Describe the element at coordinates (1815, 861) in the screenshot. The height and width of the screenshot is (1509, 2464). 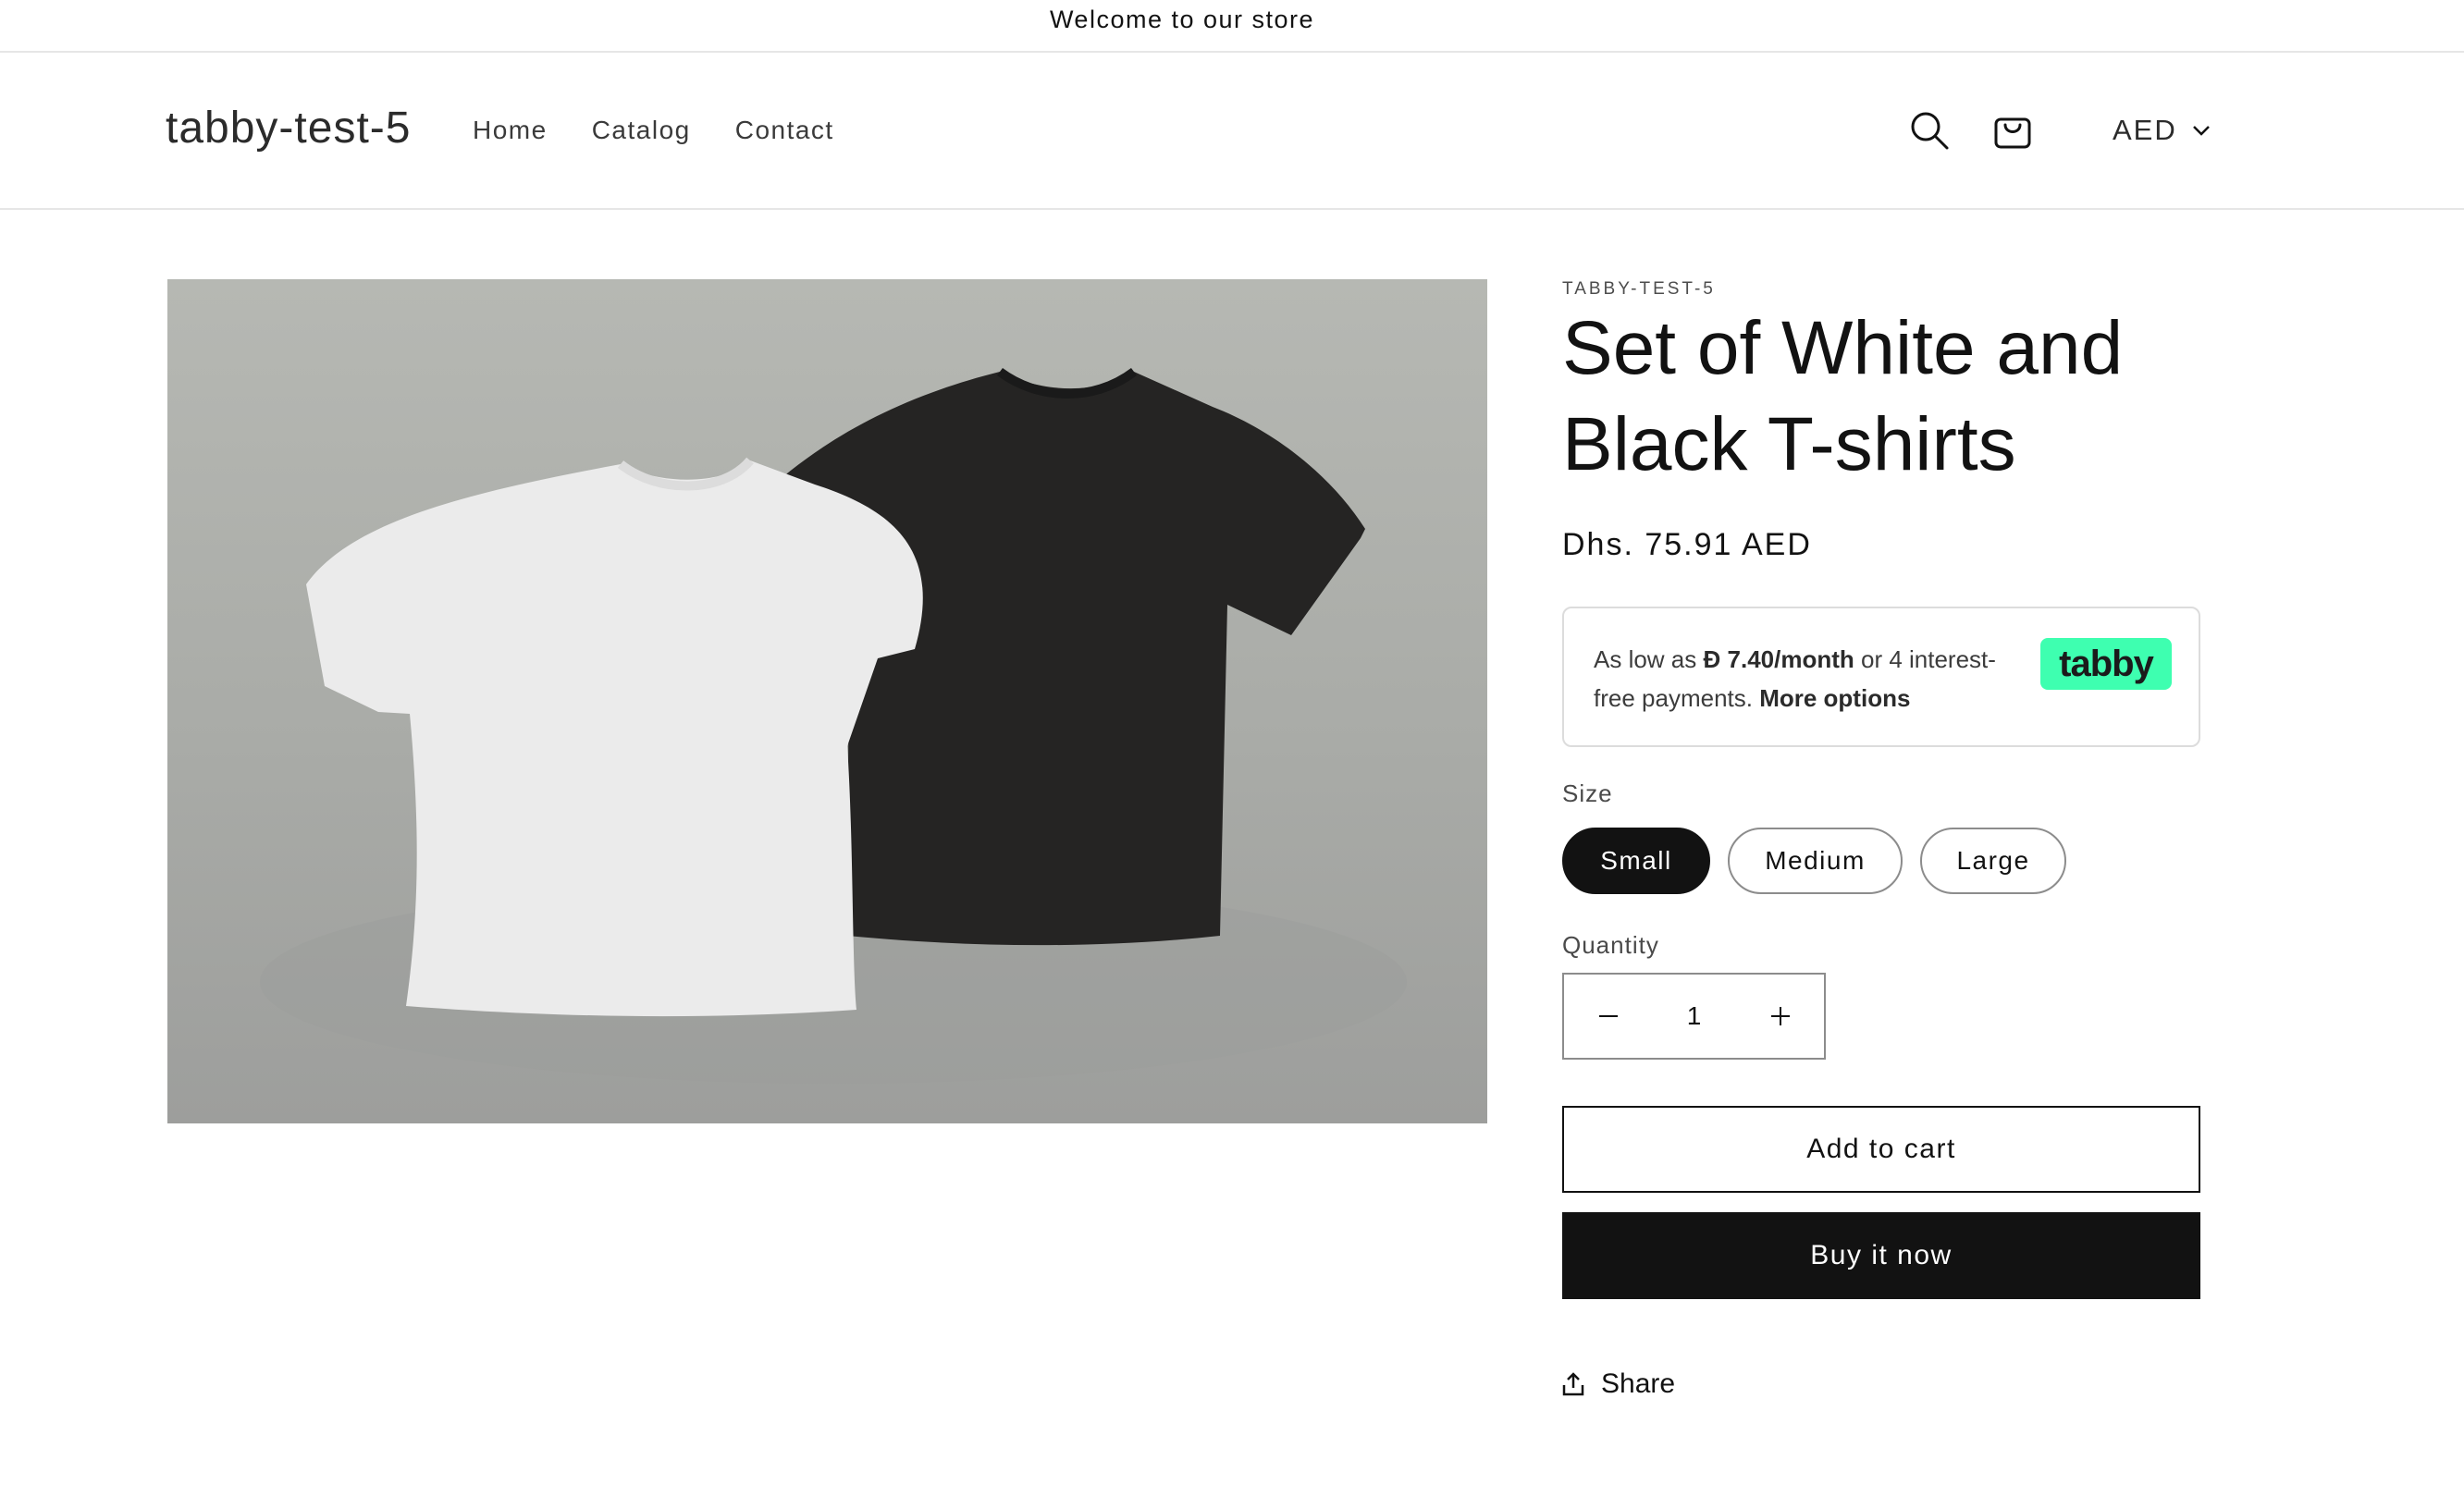
I see `size-option-medium: Medium` at that location.